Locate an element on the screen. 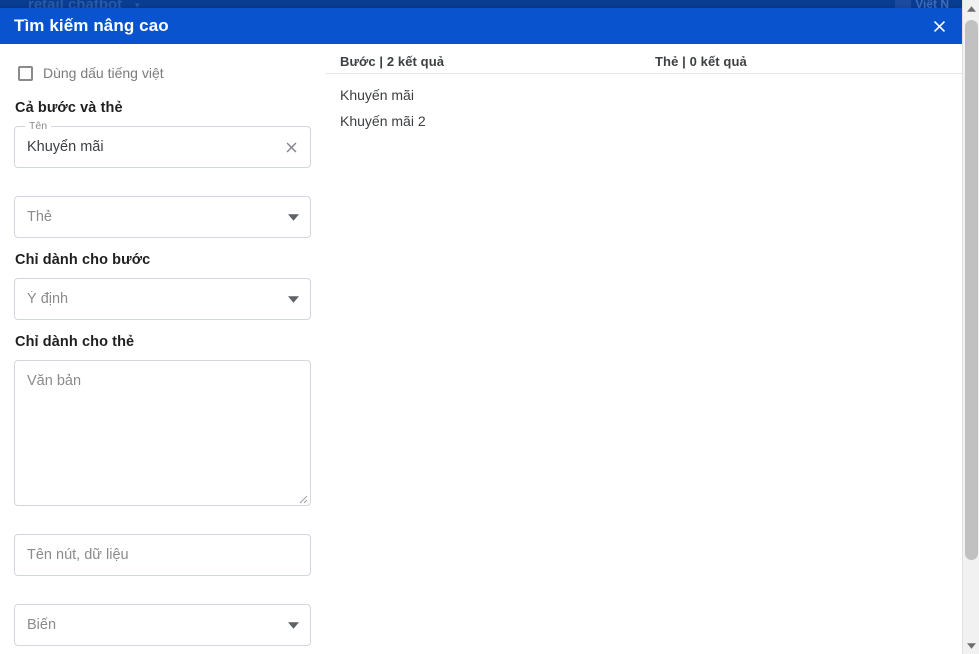 Image resolution: width=979 pixels, height=654 pixels. intent-select-wrapper: Ý định is located at coordinates (162, 299).